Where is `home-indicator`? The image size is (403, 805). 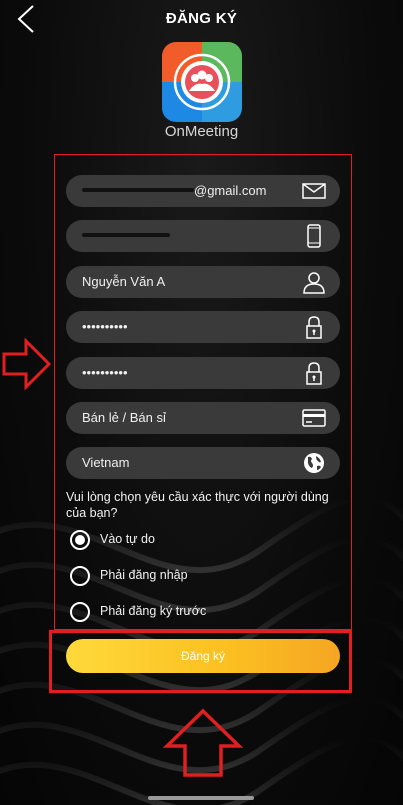 home-indicator is located at coordinates (201, 798).